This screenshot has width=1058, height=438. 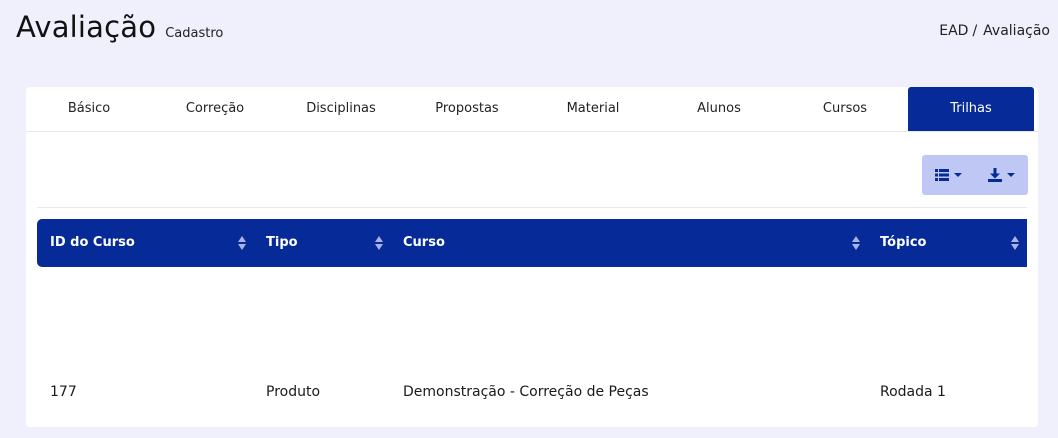 What do you see at coordinates (341, 109) in the screenshot?
I see `tab-disciplinas: Disciplinas` at bounding box center [341, 109].